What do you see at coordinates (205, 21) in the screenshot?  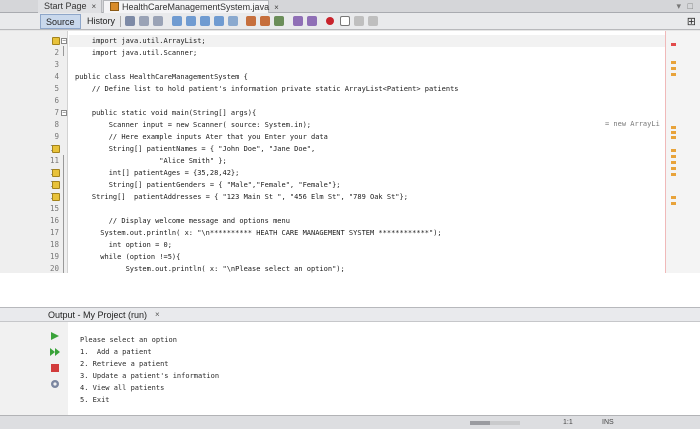 I see `find-next-icon` at bounding box center [205, 21].